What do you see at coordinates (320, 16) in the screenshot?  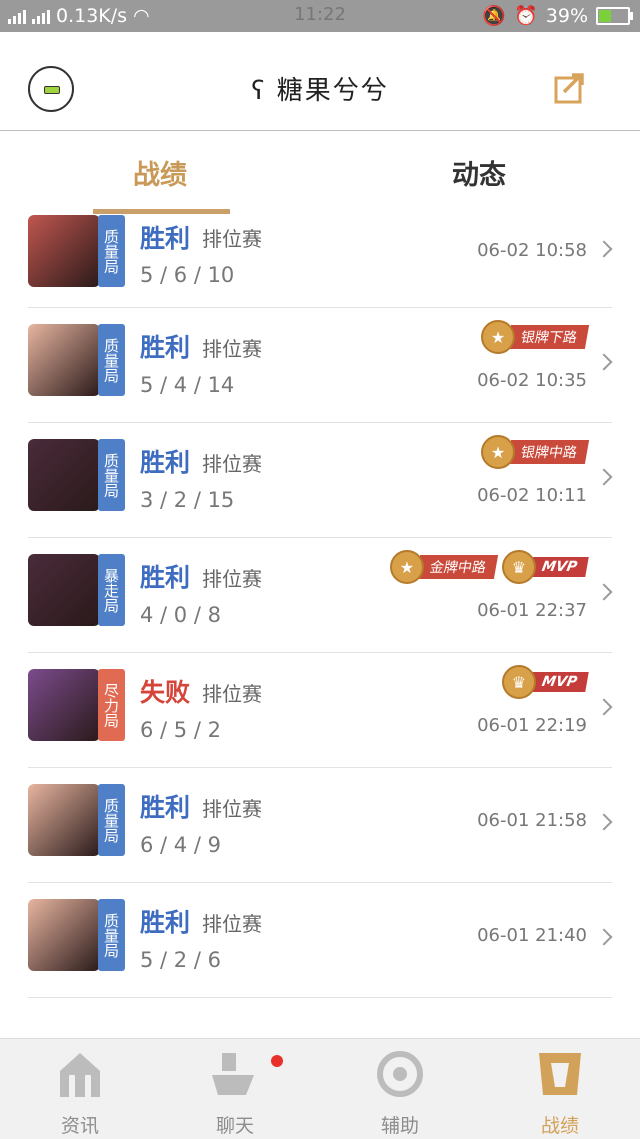 I see `status-bar: 0.13K/s ◠ 11:22 🔕 ⏰ 39%` at bounding box center [320, 16].